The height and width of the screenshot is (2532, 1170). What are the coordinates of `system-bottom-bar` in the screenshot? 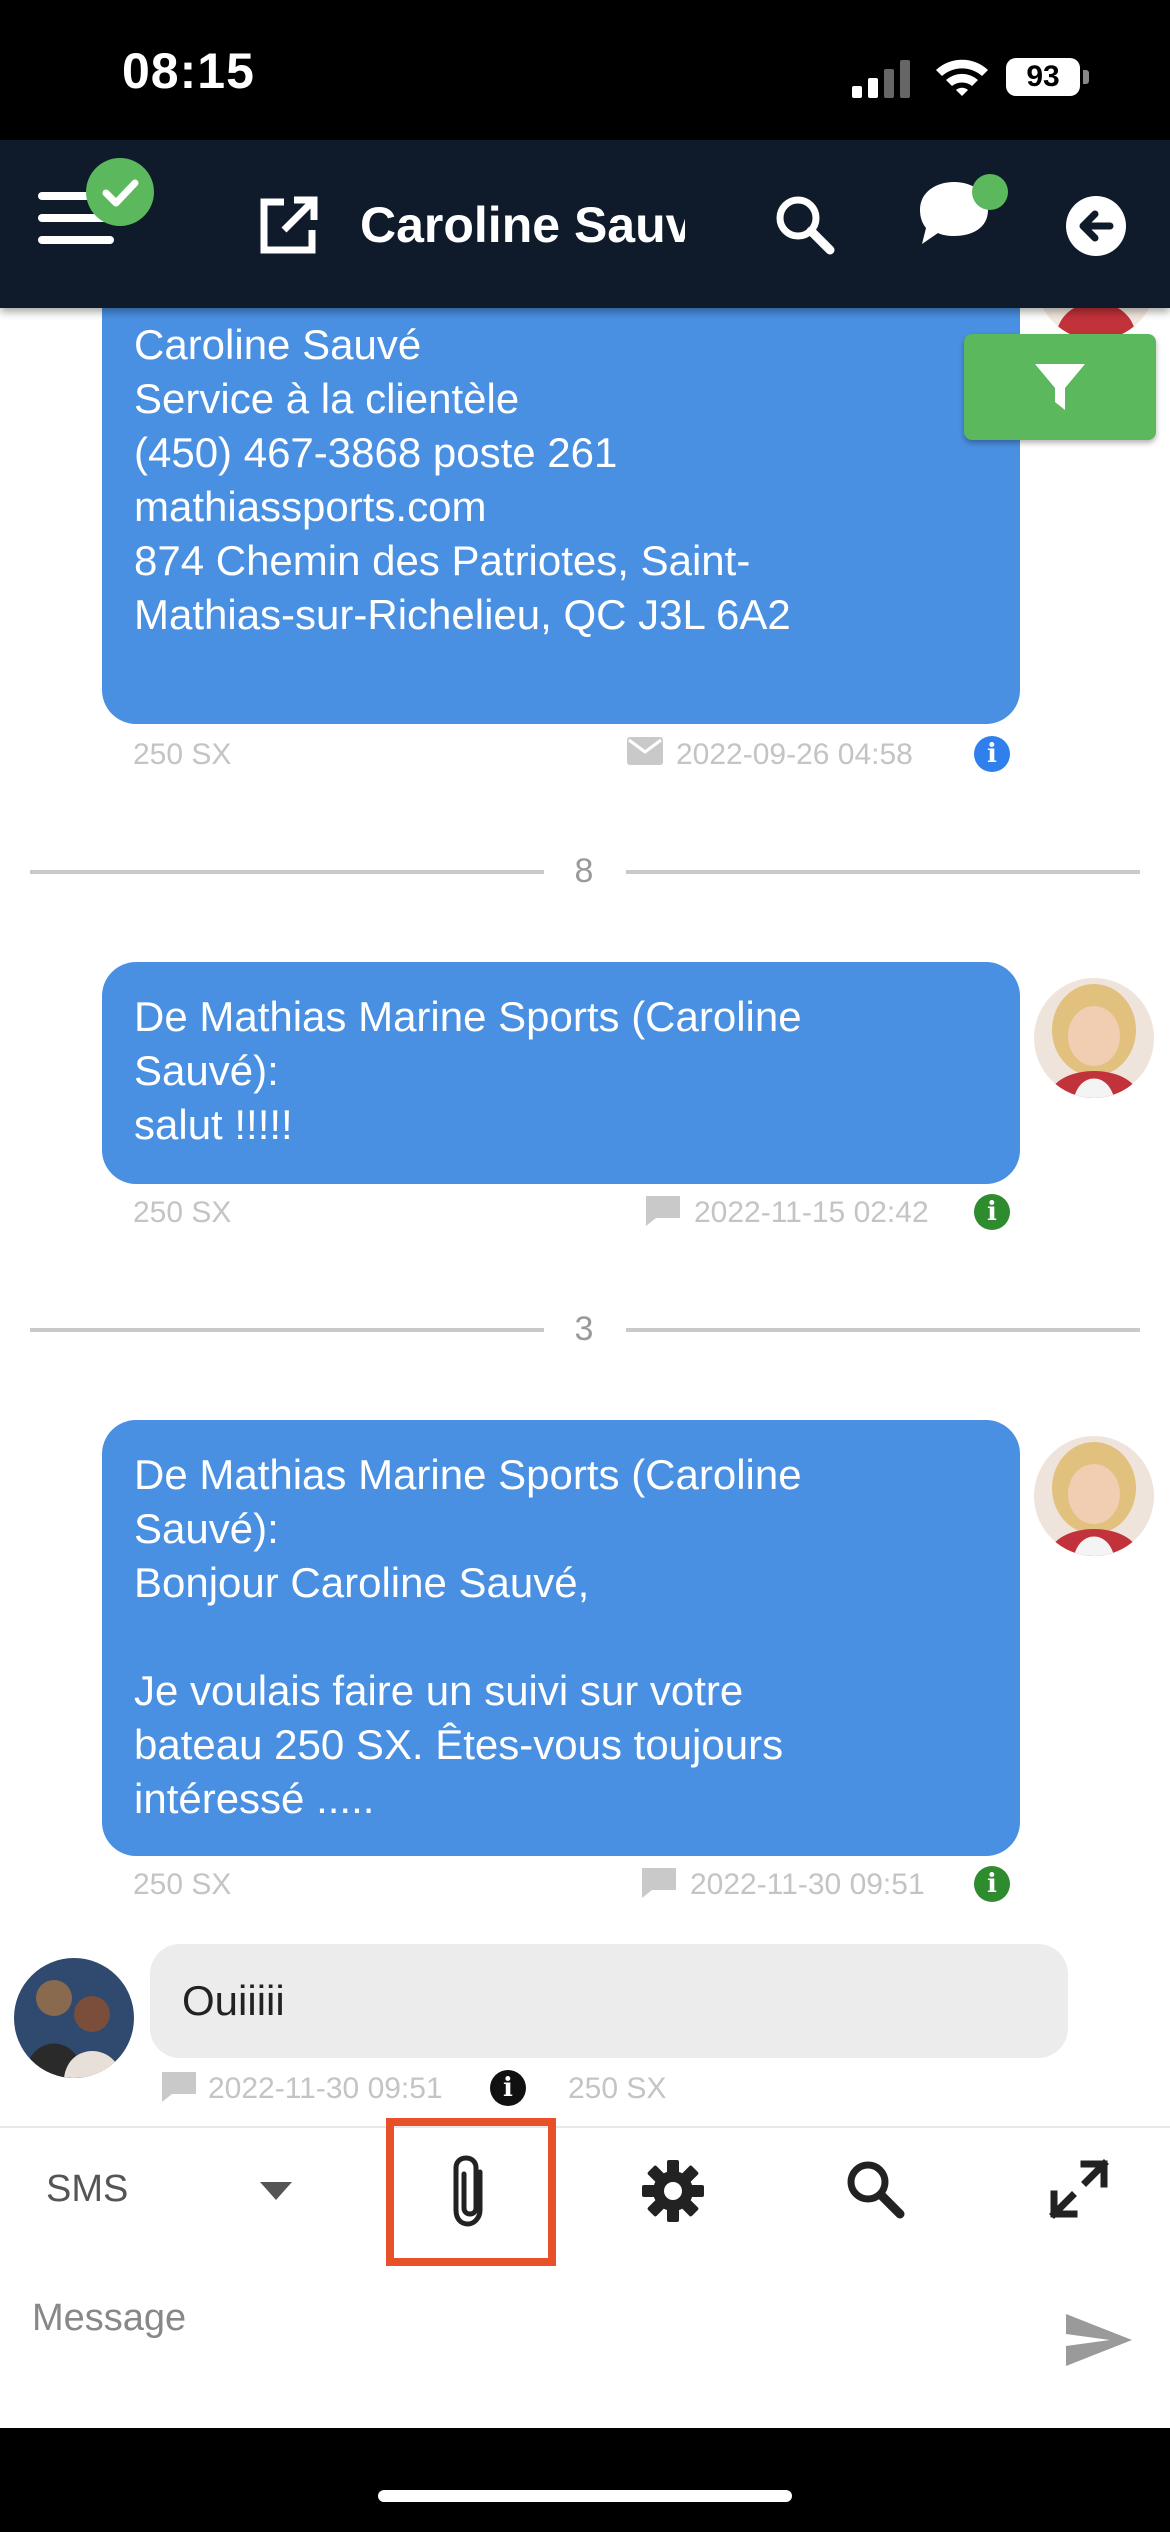 It's located at (585, 2480).